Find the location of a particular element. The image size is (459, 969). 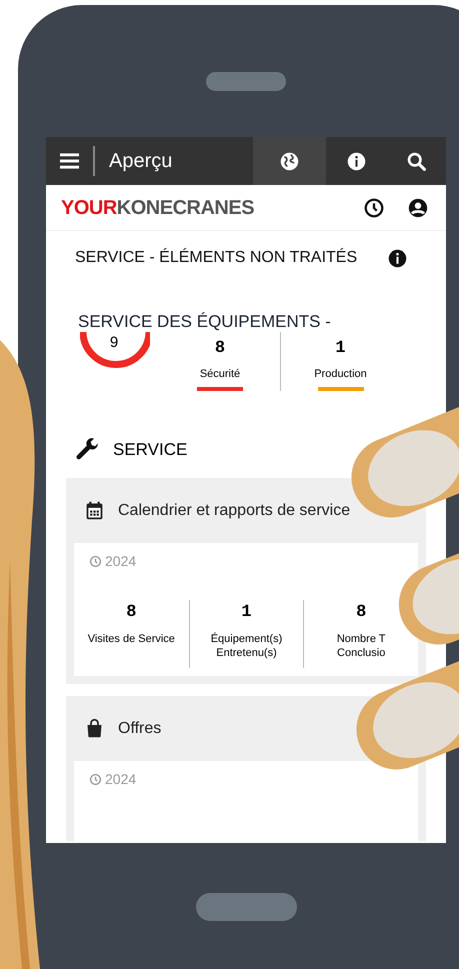

stat-label: Nombre T Conclusio is located at coordinates (361, 646).